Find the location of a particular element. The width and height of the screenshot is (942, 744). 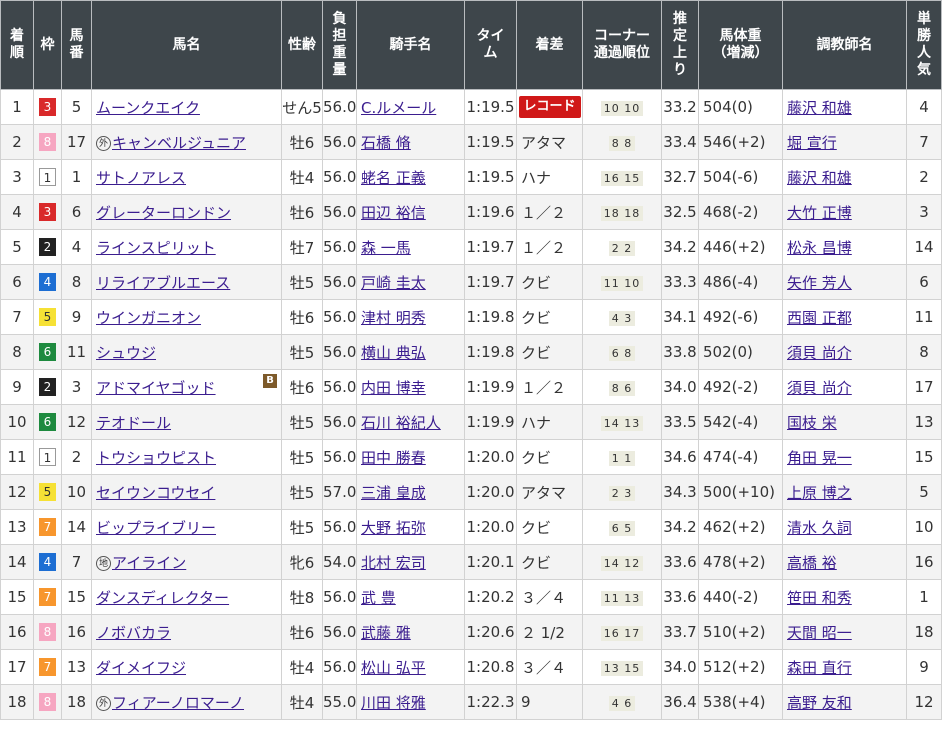

jockey-link: 石橋 脩 is located at coordinates (386, 143).